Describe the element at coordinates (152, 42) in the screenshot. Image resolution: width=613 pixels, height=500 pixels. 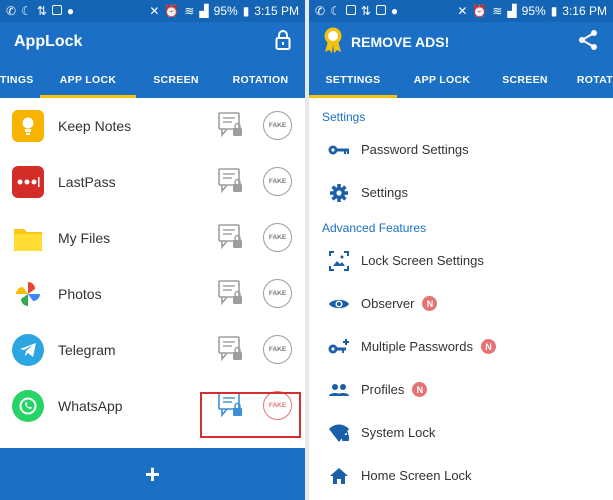
I see `app-bar: AppLock` at that location.